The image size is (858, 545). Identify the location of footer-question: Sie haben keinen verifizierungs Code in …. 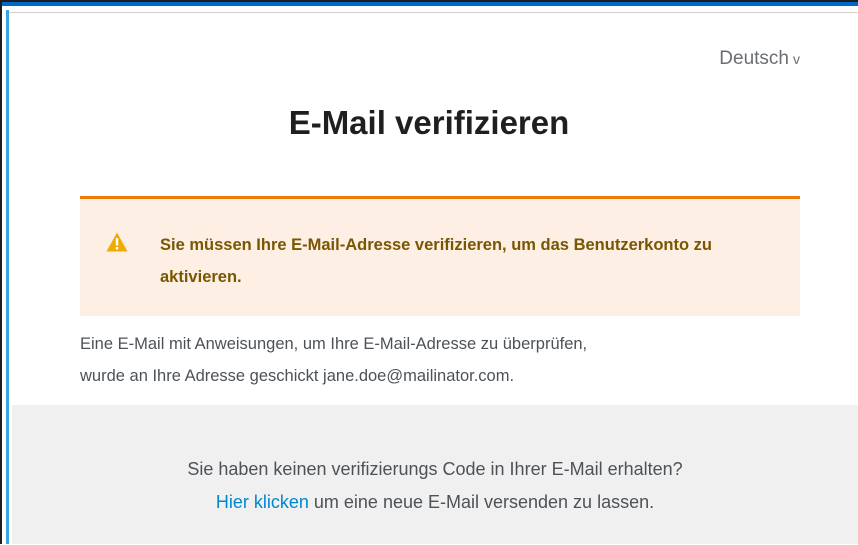
(435, 469).